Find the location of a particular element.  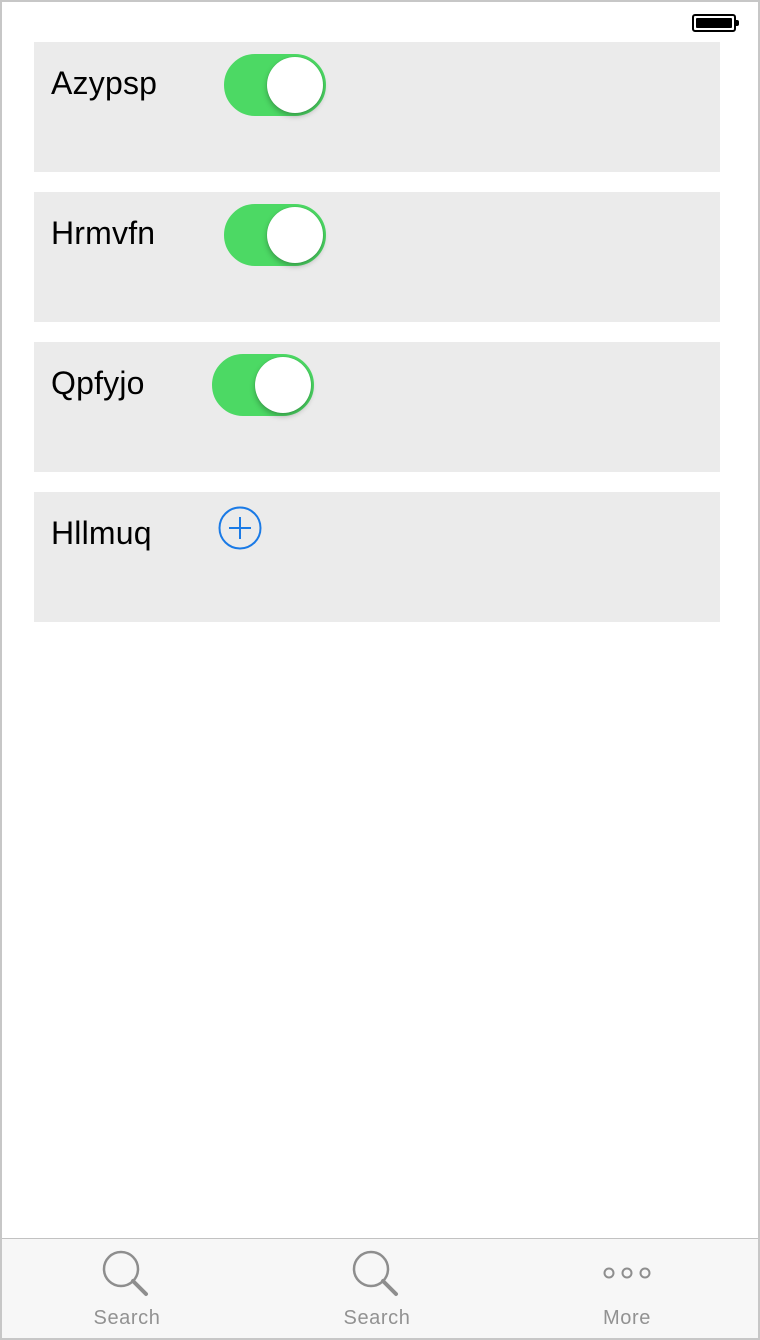

list-item: Azypsp is located at coordinates (377, 107).